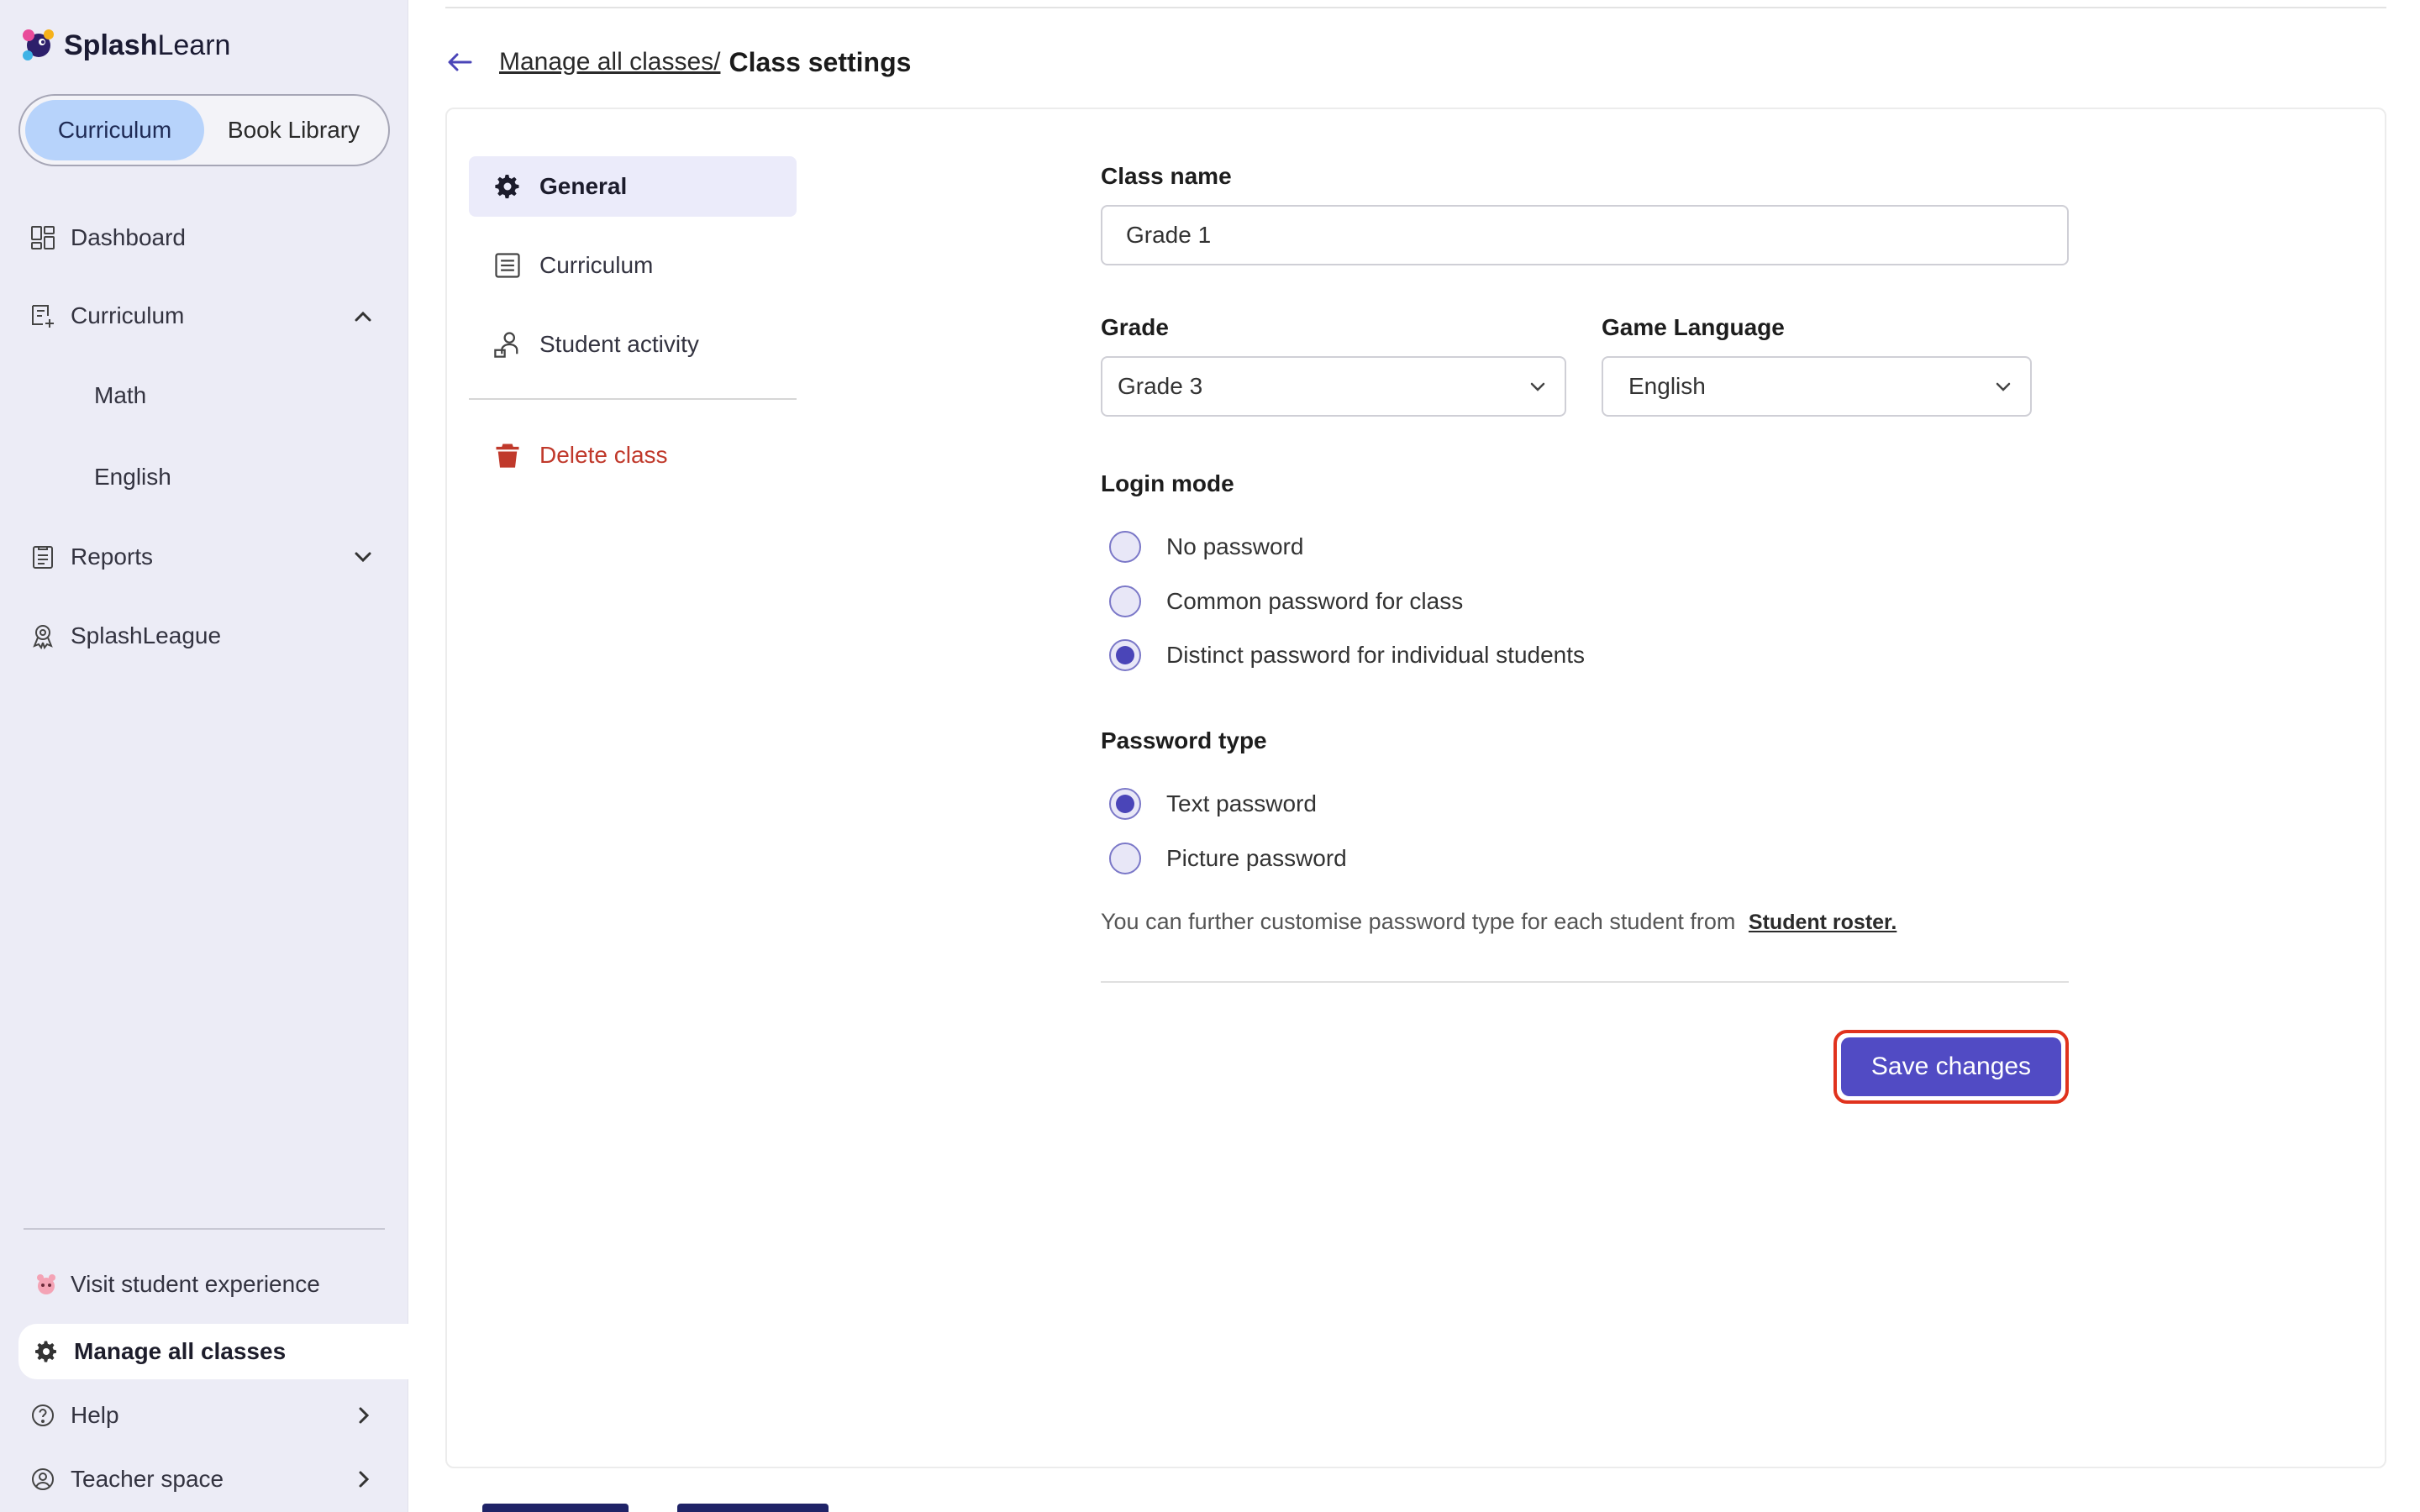 This screenshot has width=2420, height=1512. Describe the element at coordinates (43, 1479) in the screenshot. I see `user-circle-icon` at that location.